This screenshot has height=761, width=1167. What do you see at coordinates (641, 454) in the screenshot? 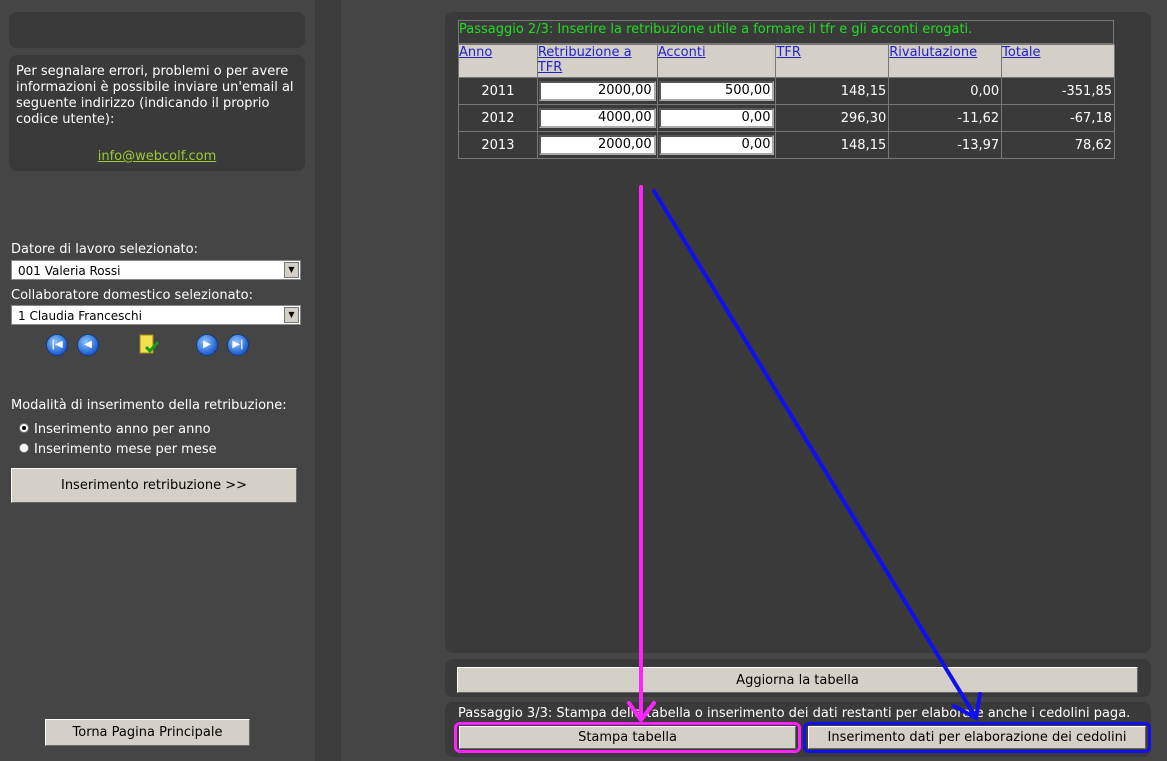
I see `magenta-arrow` at bounding box center [641, 454].